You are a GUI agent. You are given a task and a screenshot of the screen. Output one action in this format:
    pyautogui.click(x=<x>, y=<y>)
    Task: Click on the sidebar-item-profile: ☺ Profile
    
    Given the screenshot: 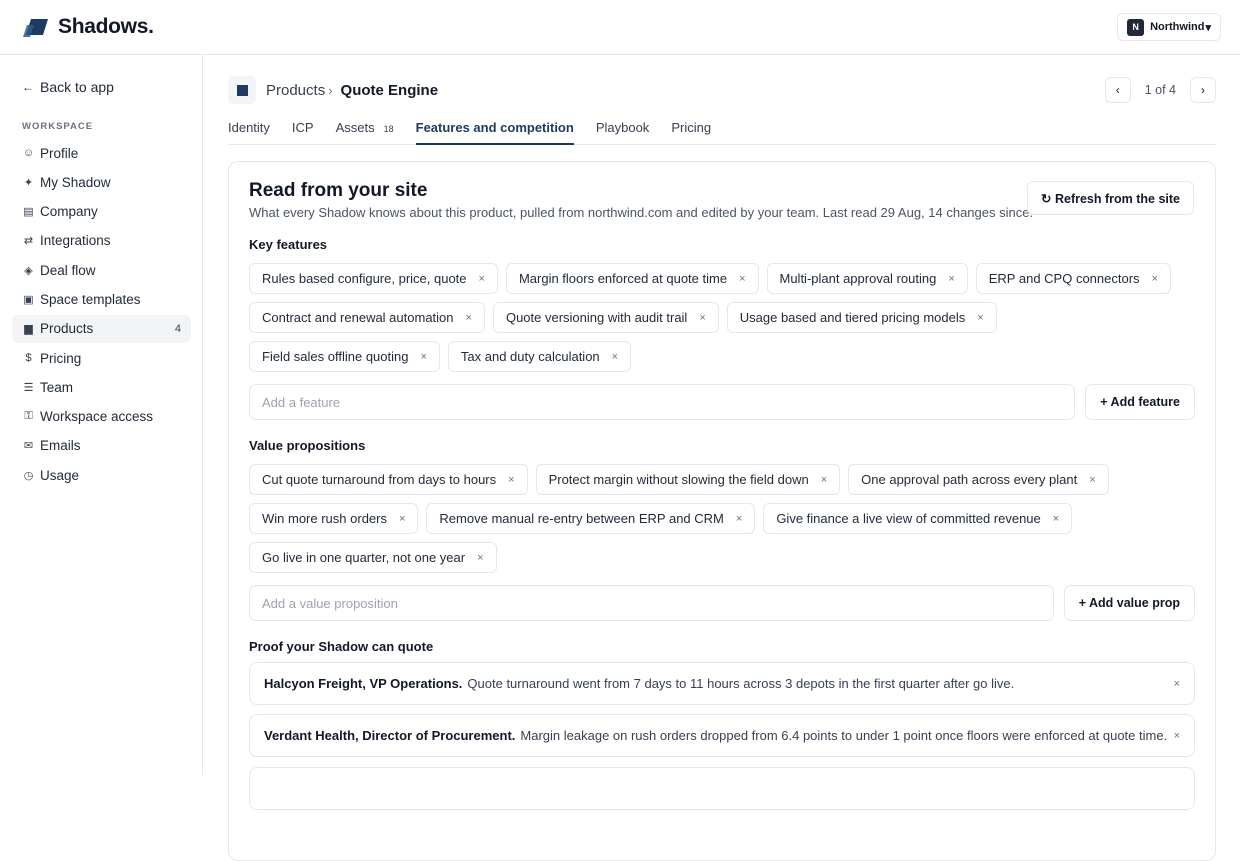 What is the action you would take?
    pyautogui.click(x=101, y=153)
    